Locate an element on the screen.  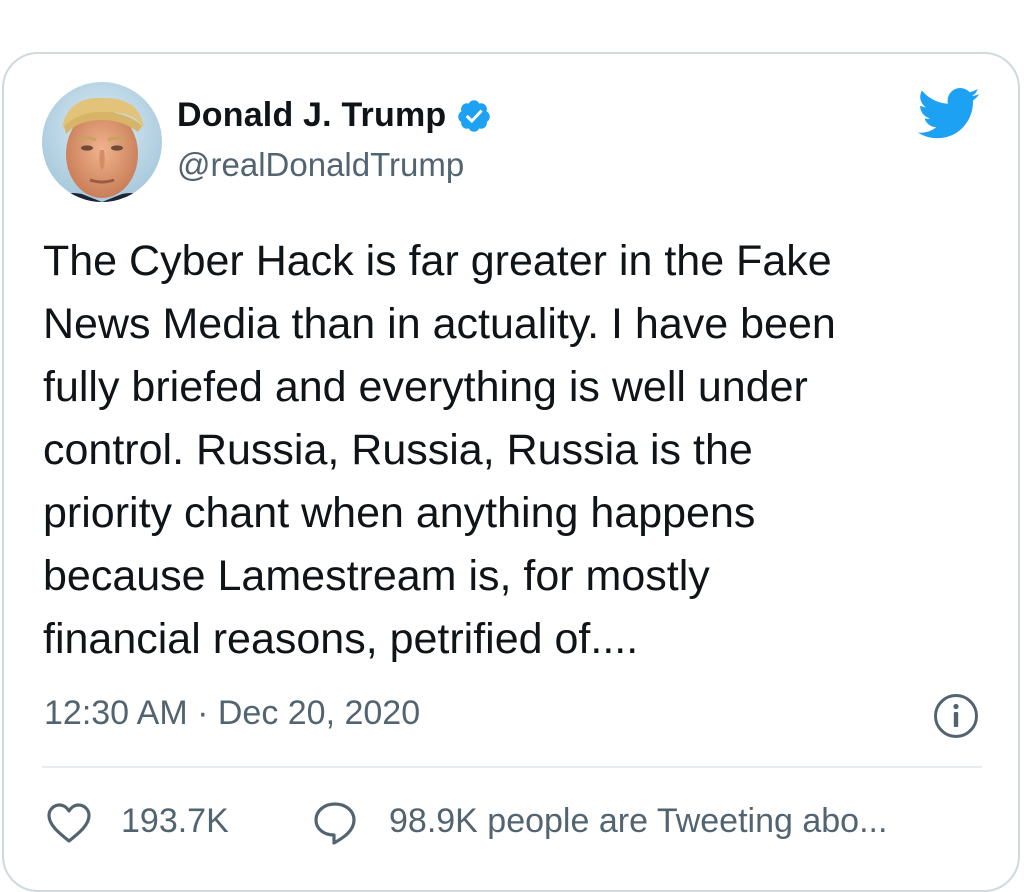
info-icon is located at coordinates (956, 716).